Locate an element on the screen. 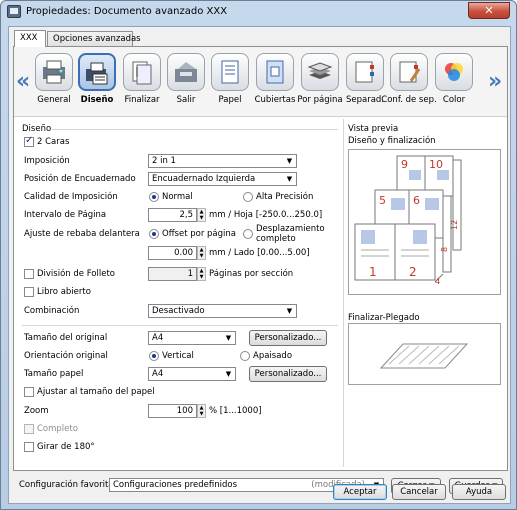  binding-select: Encuadernado Izquierda ▼ is located at coordinates (222, 179).